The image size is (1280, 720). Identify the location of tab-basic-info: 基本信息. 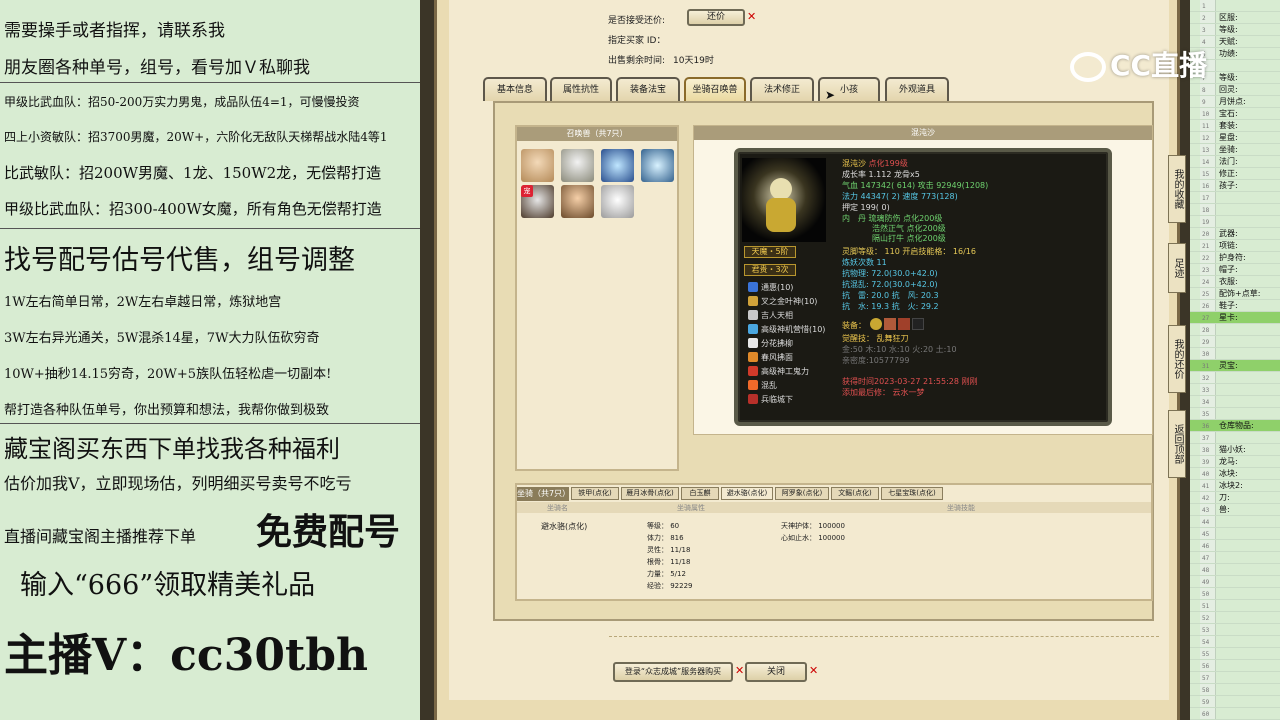
(515, 89).